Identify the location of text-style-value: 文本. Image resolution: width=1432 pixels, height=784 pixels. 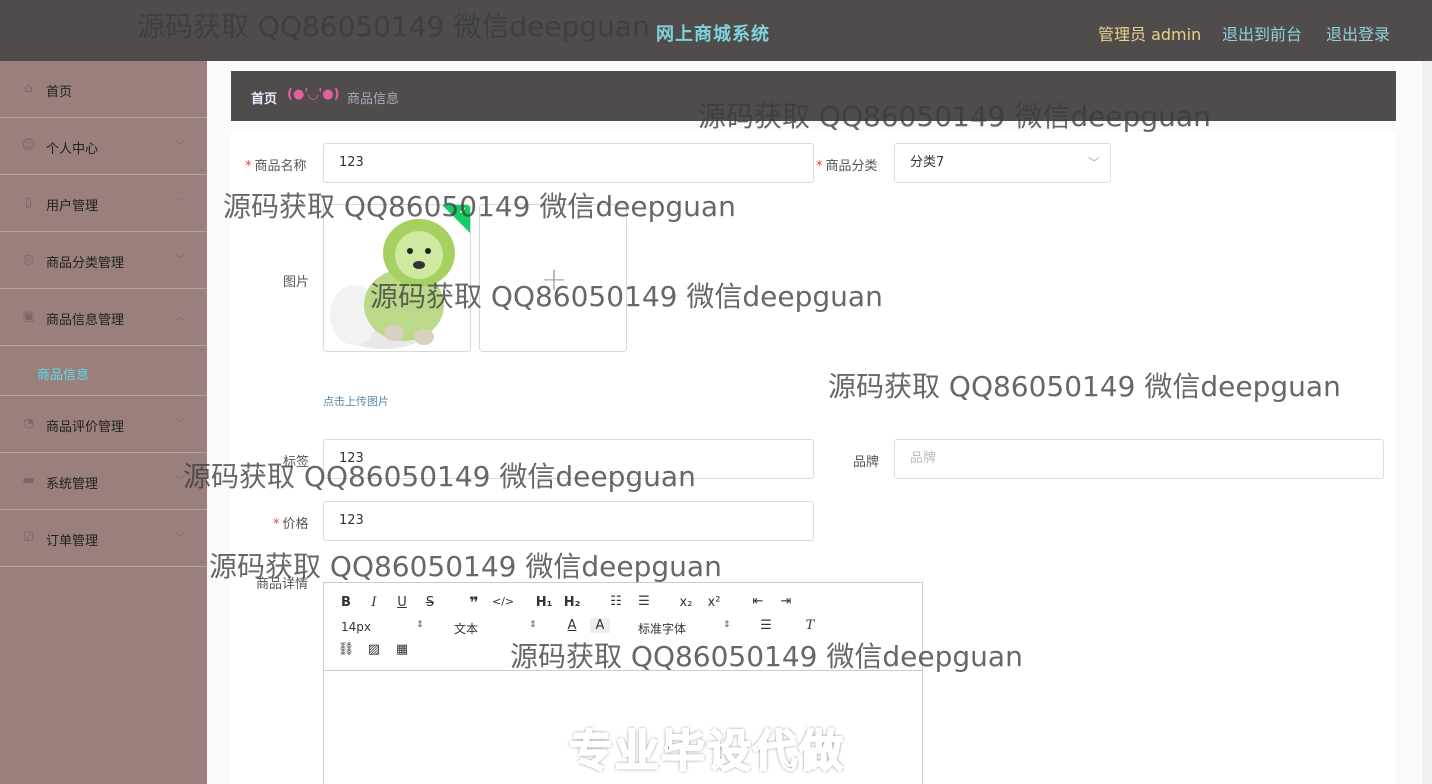
(466, 629).